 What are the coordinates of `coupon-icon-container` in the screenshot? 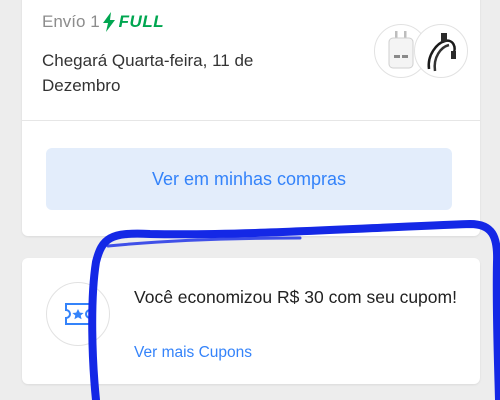 It's located at (78, 314).